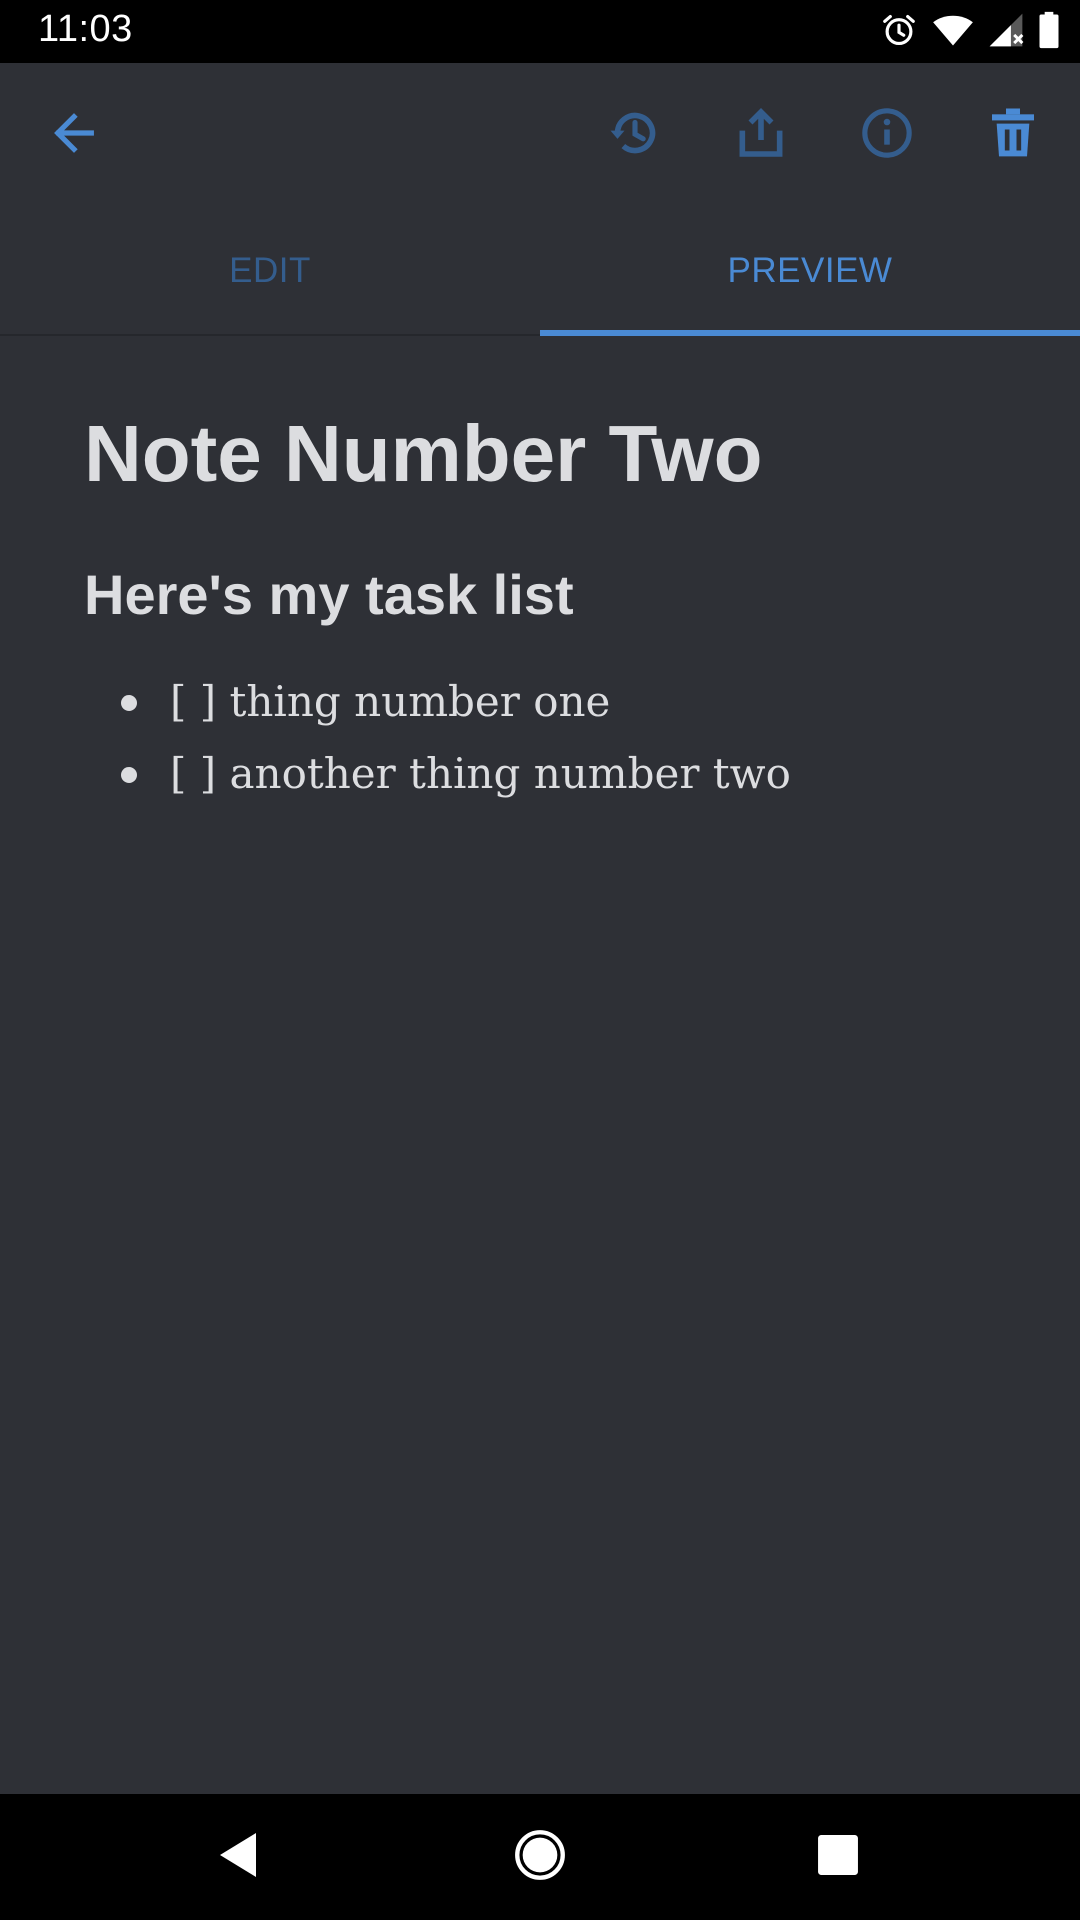 The height and width of the screenshot is (1920, 1080). I want to click on navigation-bar, so click(540, 1857).